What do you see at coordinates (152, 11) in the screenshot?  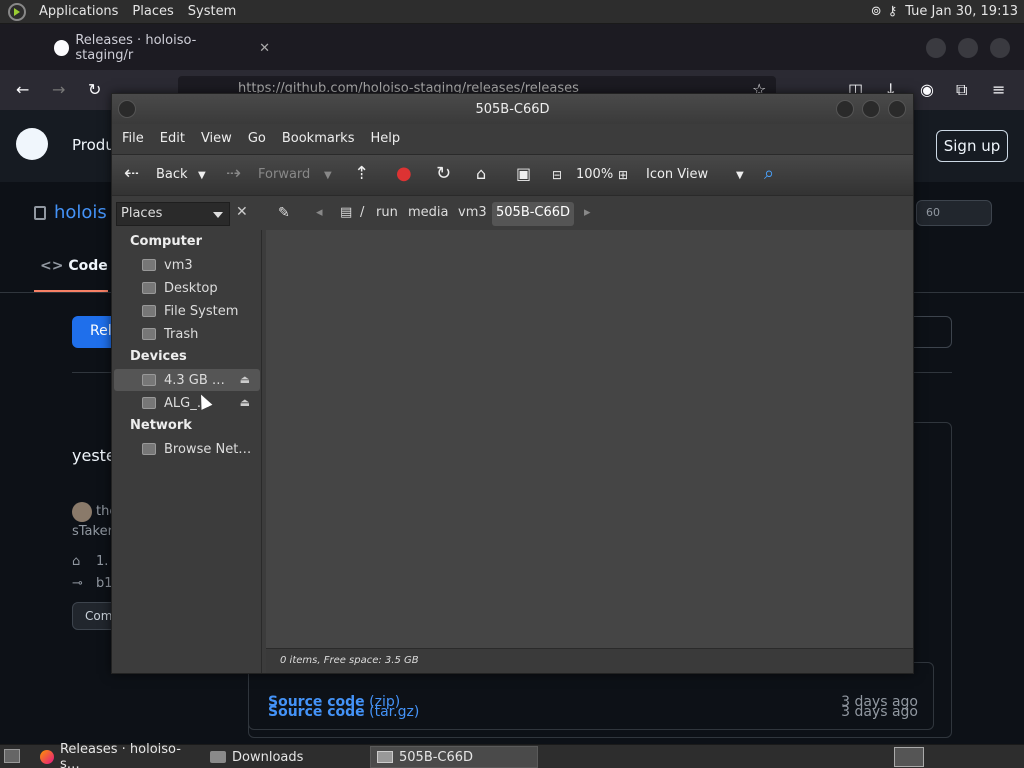 I see `places-menu: Places` at bounding box center [152, 11].